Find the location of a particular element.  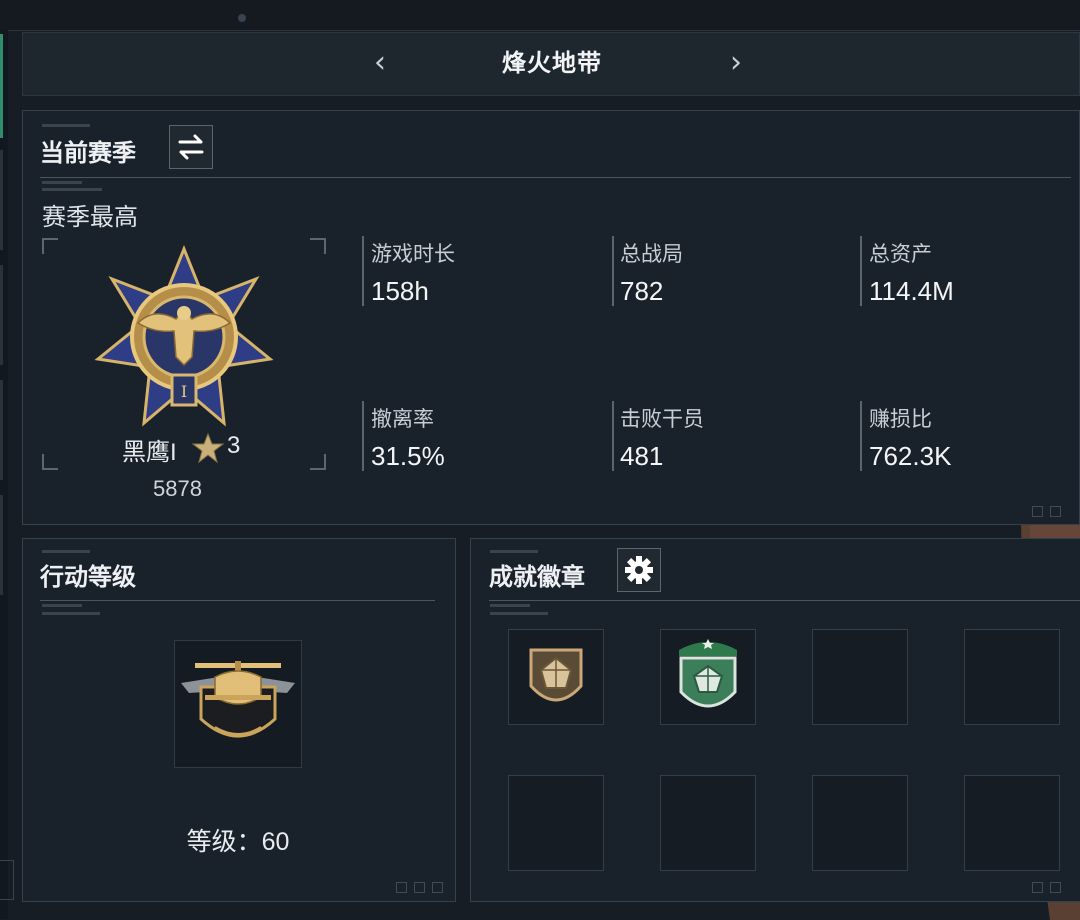

stat-label: 游戏时长 is located at coordinates (413, 254).